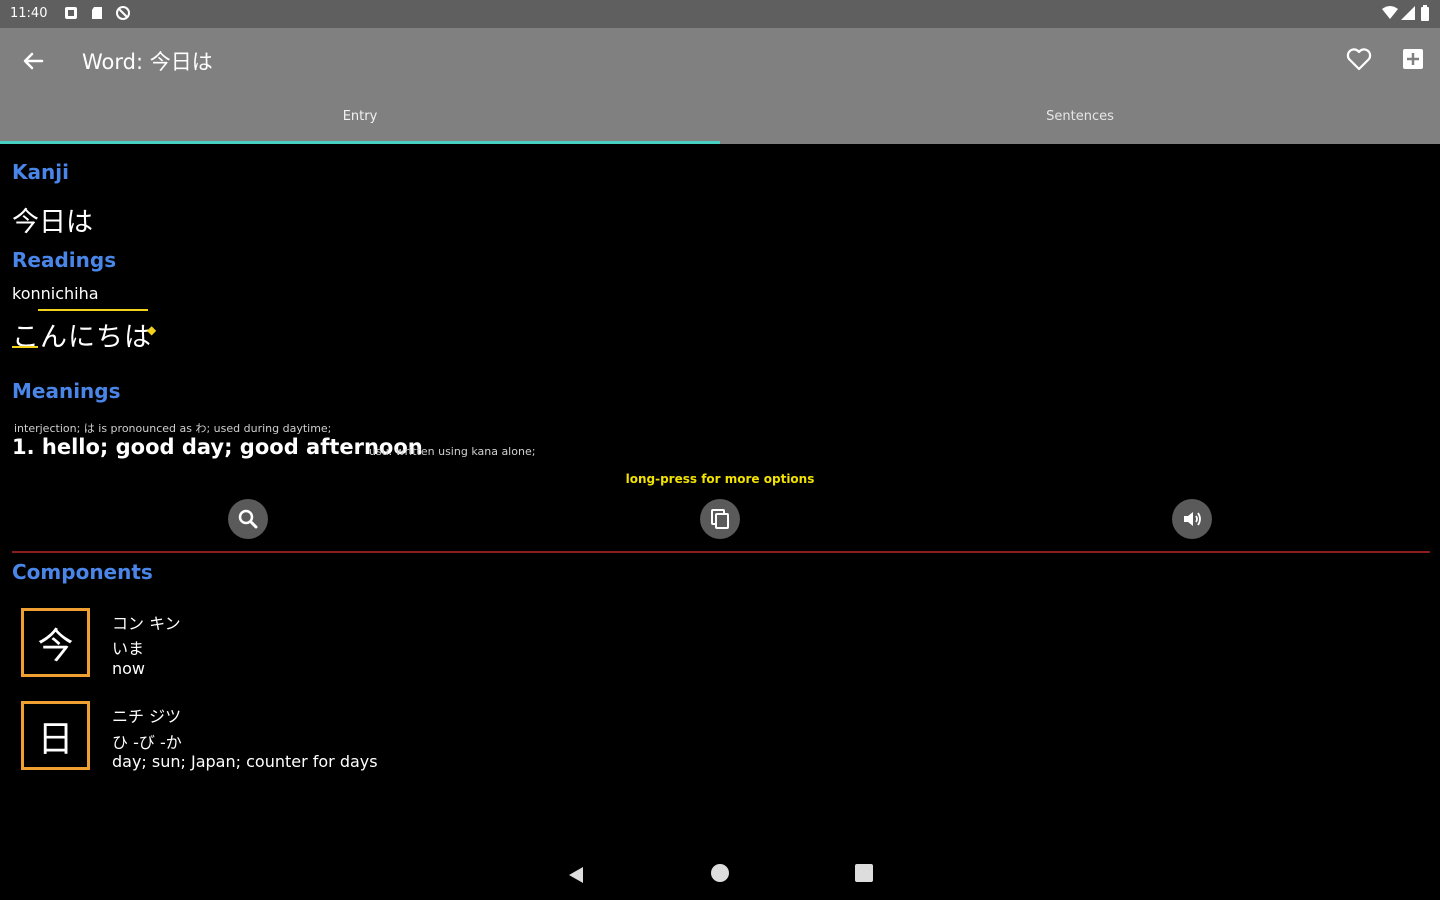  Describe the element at coordinates (245, 761) in the screenshot. I see `component-meaning: day; sun; Japan; counter for days` at that location.